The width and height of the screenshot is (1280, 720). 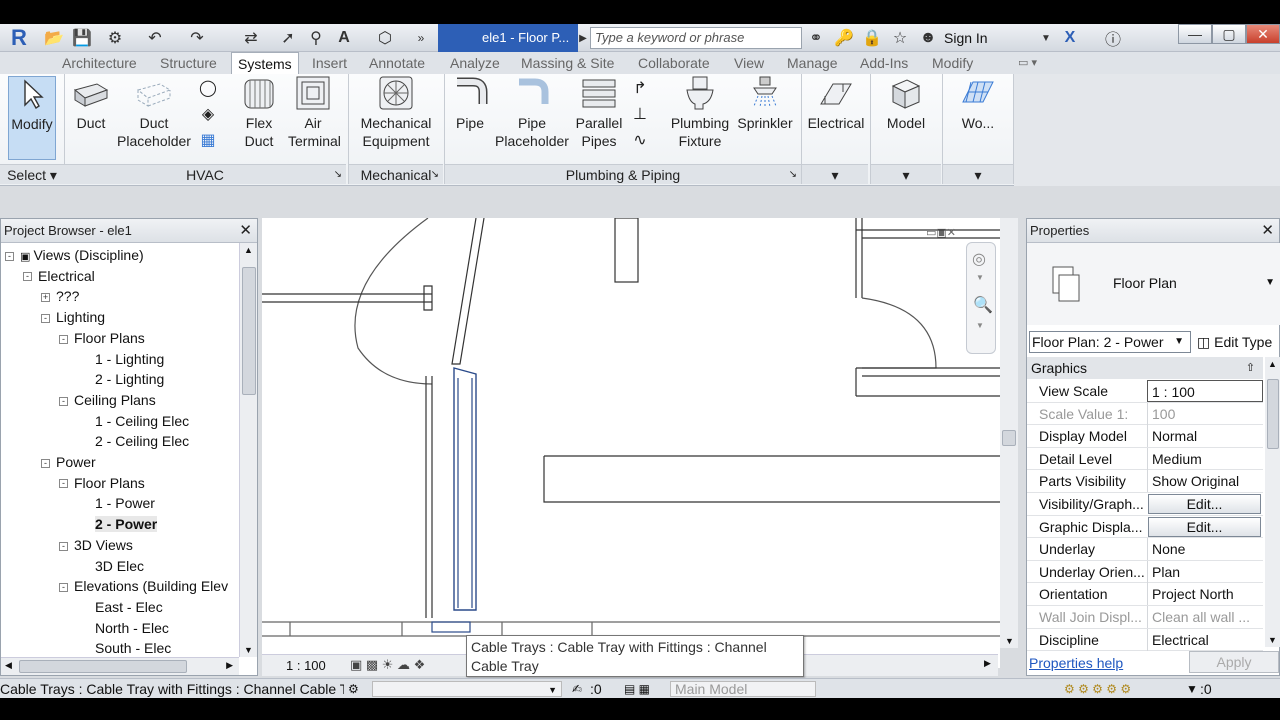 I want to click on ribbon-minimize-icon: ▭ ▾, so click(x=1027, y=63).